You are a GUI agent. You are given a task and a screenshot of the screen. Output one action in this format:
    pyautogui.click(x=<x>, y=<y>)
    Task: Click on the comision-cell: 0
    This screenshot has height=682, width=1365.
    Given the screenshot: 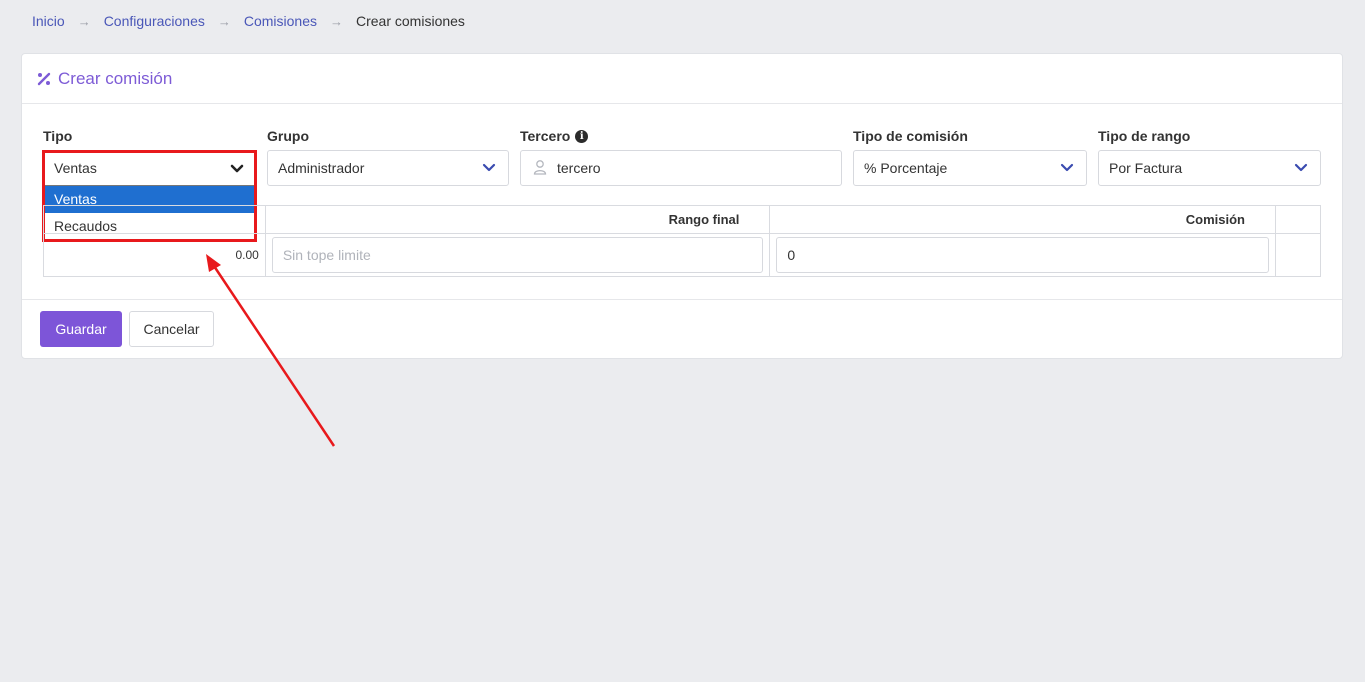 What is the action you would take?
    pyautogui.click(x=1022, y=255)
    